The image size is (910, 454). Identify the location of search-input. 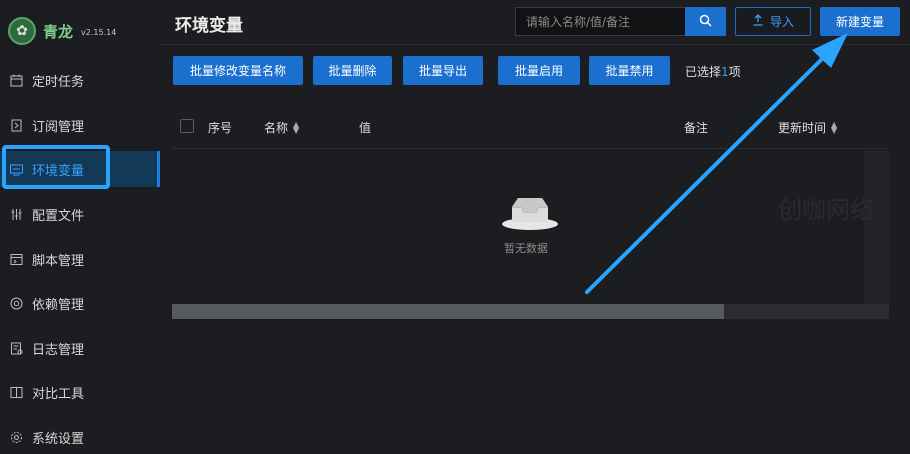
(600, 21).